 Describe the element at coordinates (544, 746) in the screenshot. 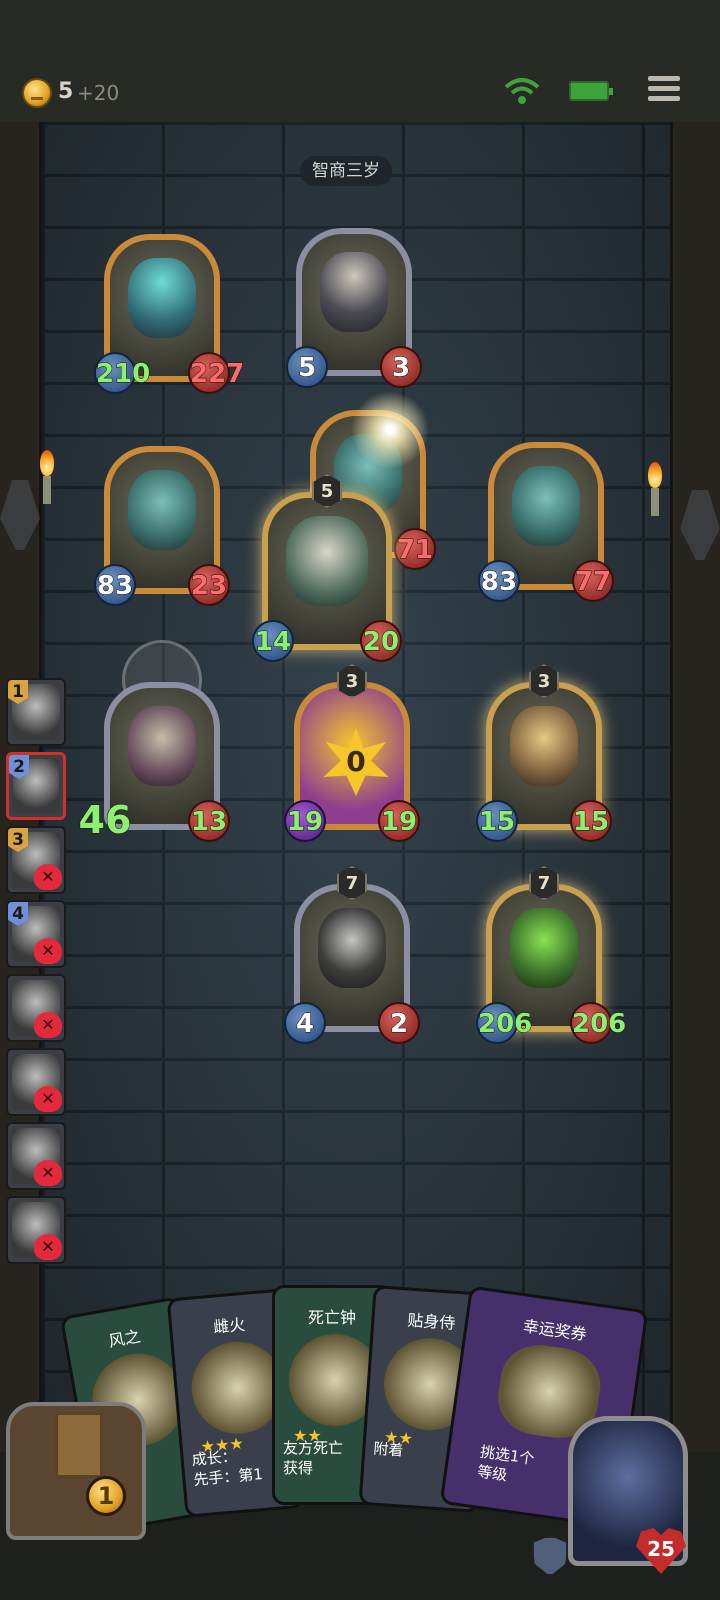

I see `mummy-priest-art` at that location.